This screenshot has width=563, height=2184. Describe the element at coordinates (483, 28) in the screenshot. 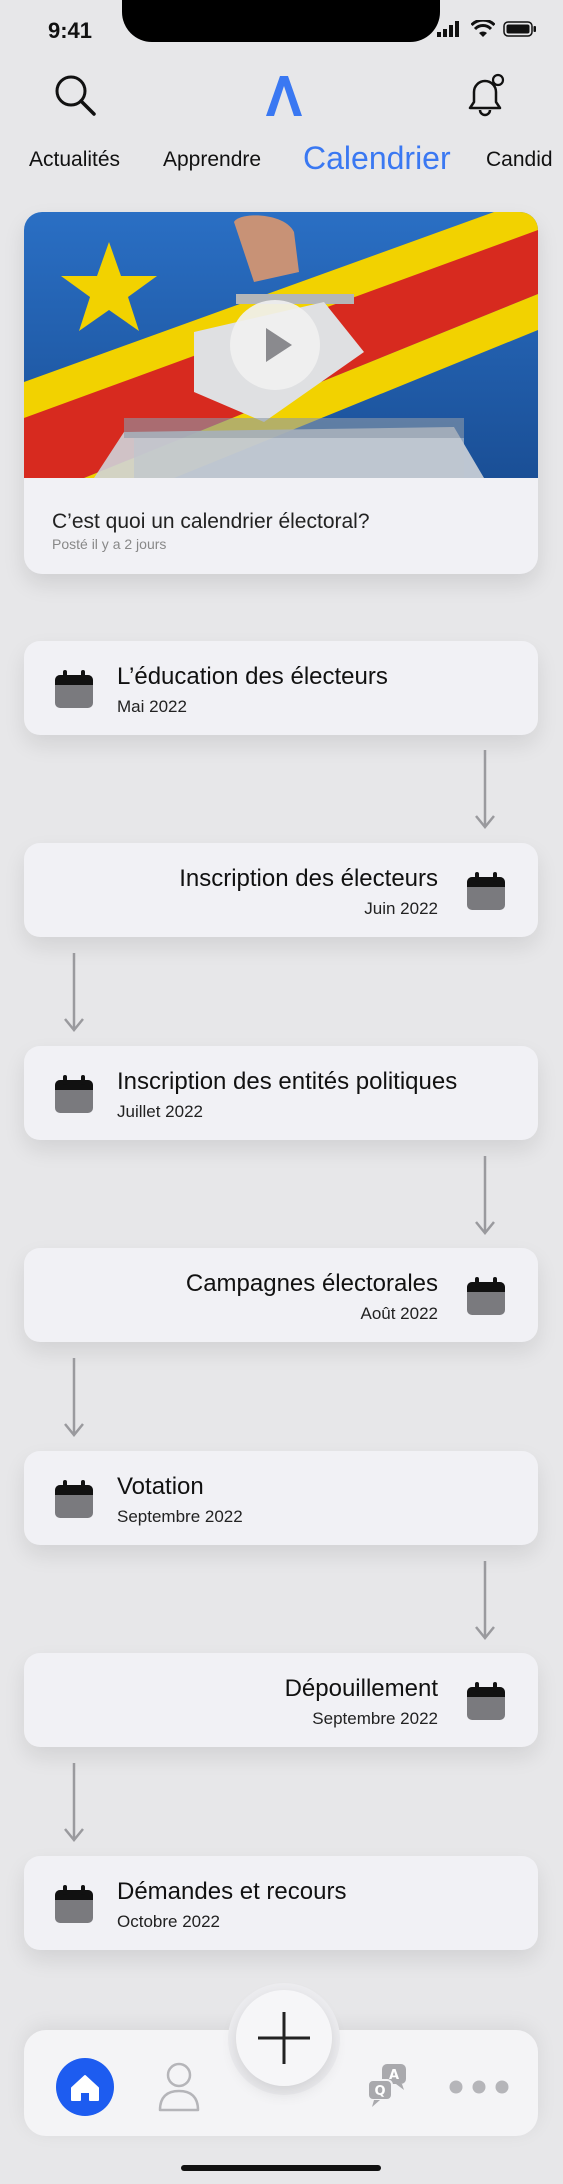

I see `wifi-icon` at that location.